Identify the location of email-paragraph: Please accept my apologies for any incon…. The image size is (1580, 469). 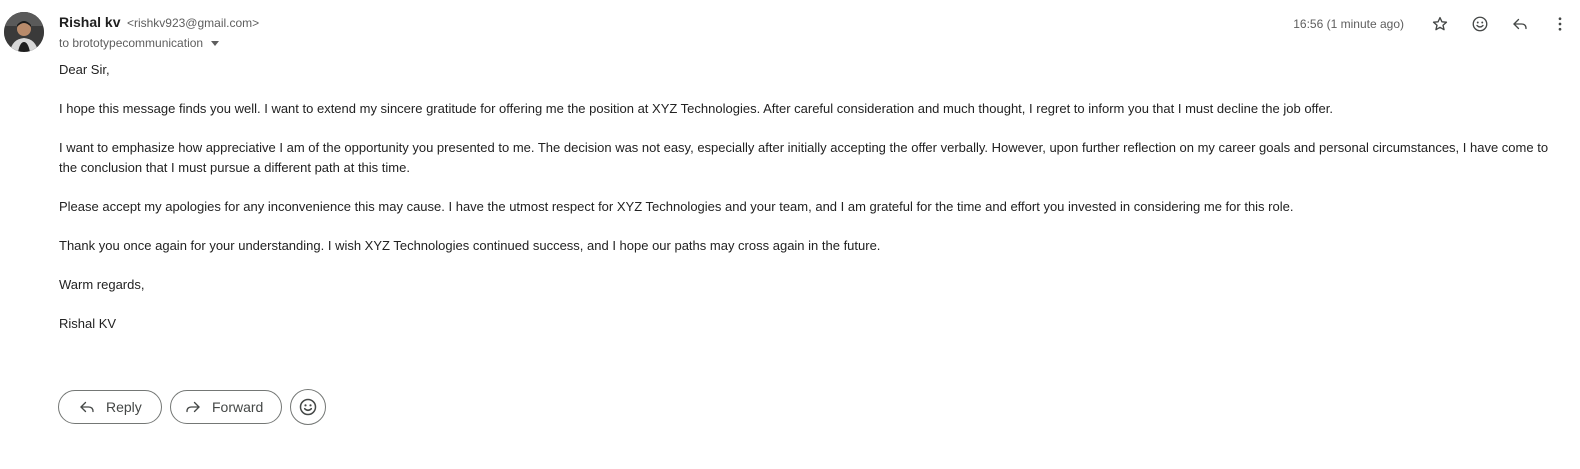
(676, 206).